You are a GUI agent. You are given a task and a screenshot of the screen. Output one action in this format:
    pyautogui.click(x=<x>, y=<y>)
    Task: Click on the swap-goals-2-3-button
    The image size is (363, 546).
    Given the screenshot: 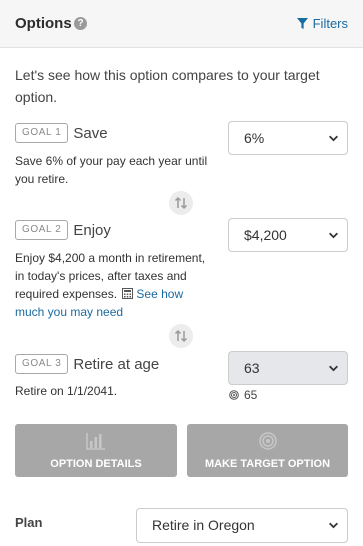 What is the action you would take?
    pyautogui.click(x=181, y=336)
    